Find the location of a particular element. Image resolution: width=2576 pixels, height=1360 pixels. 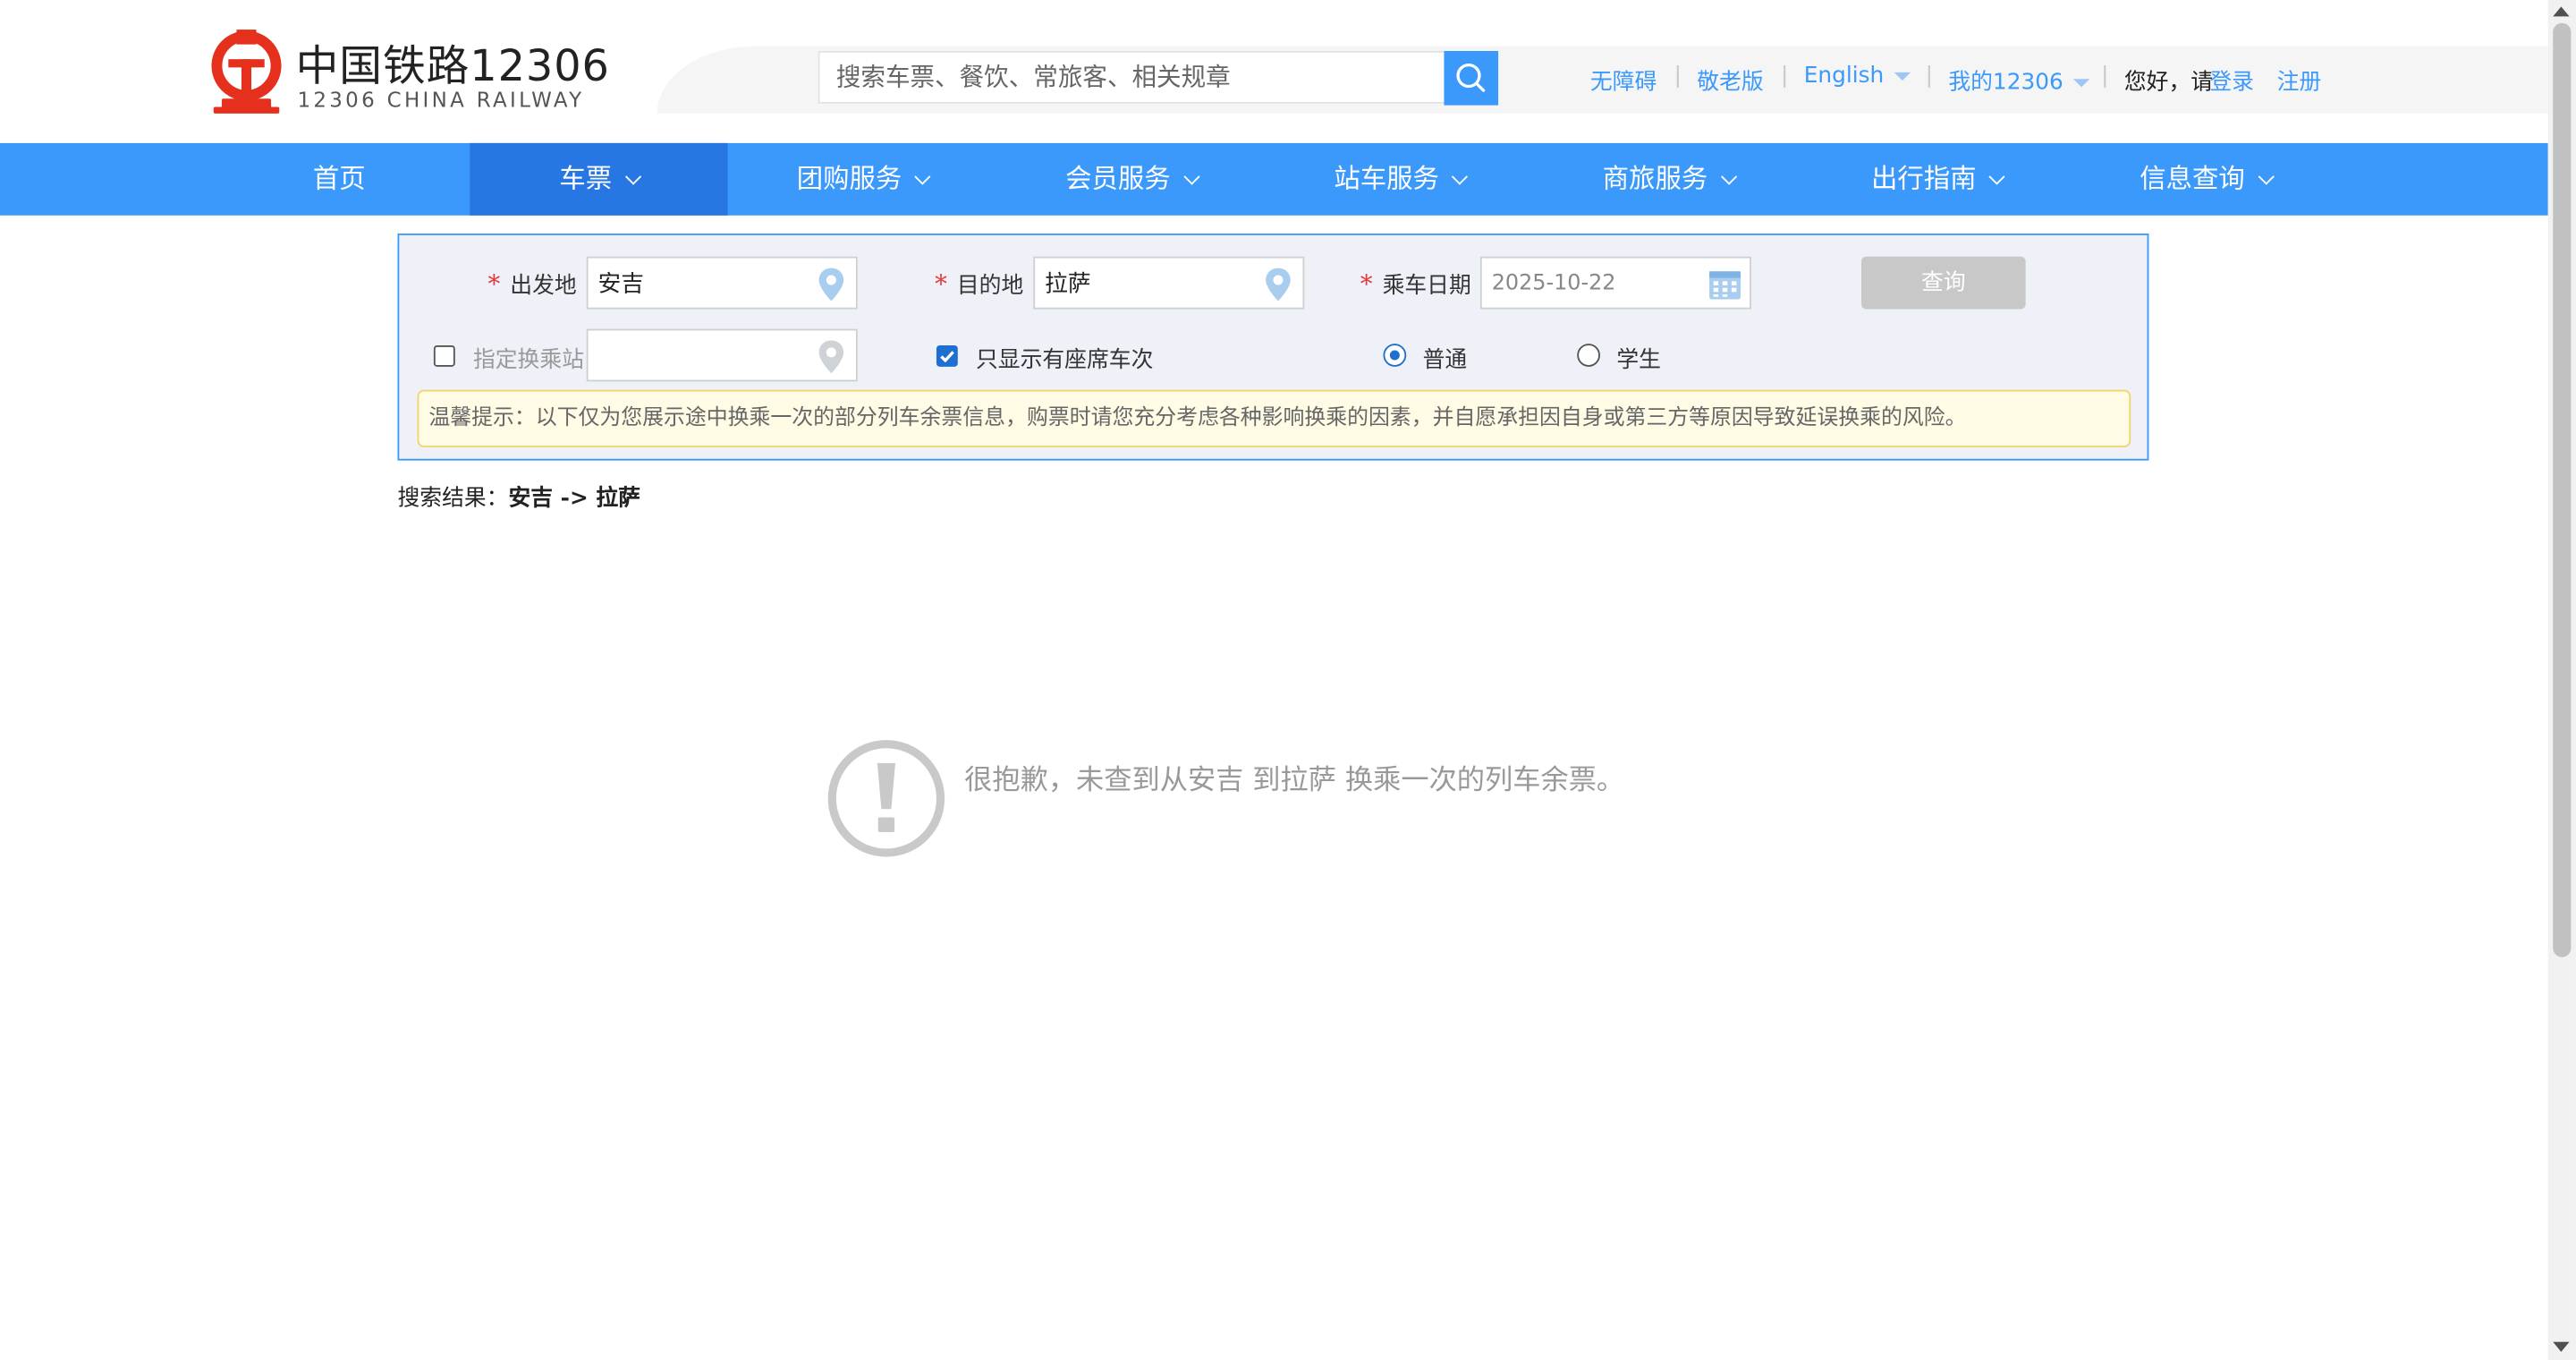

nav-tickets: 车票 is located at coordinates (599, 179).